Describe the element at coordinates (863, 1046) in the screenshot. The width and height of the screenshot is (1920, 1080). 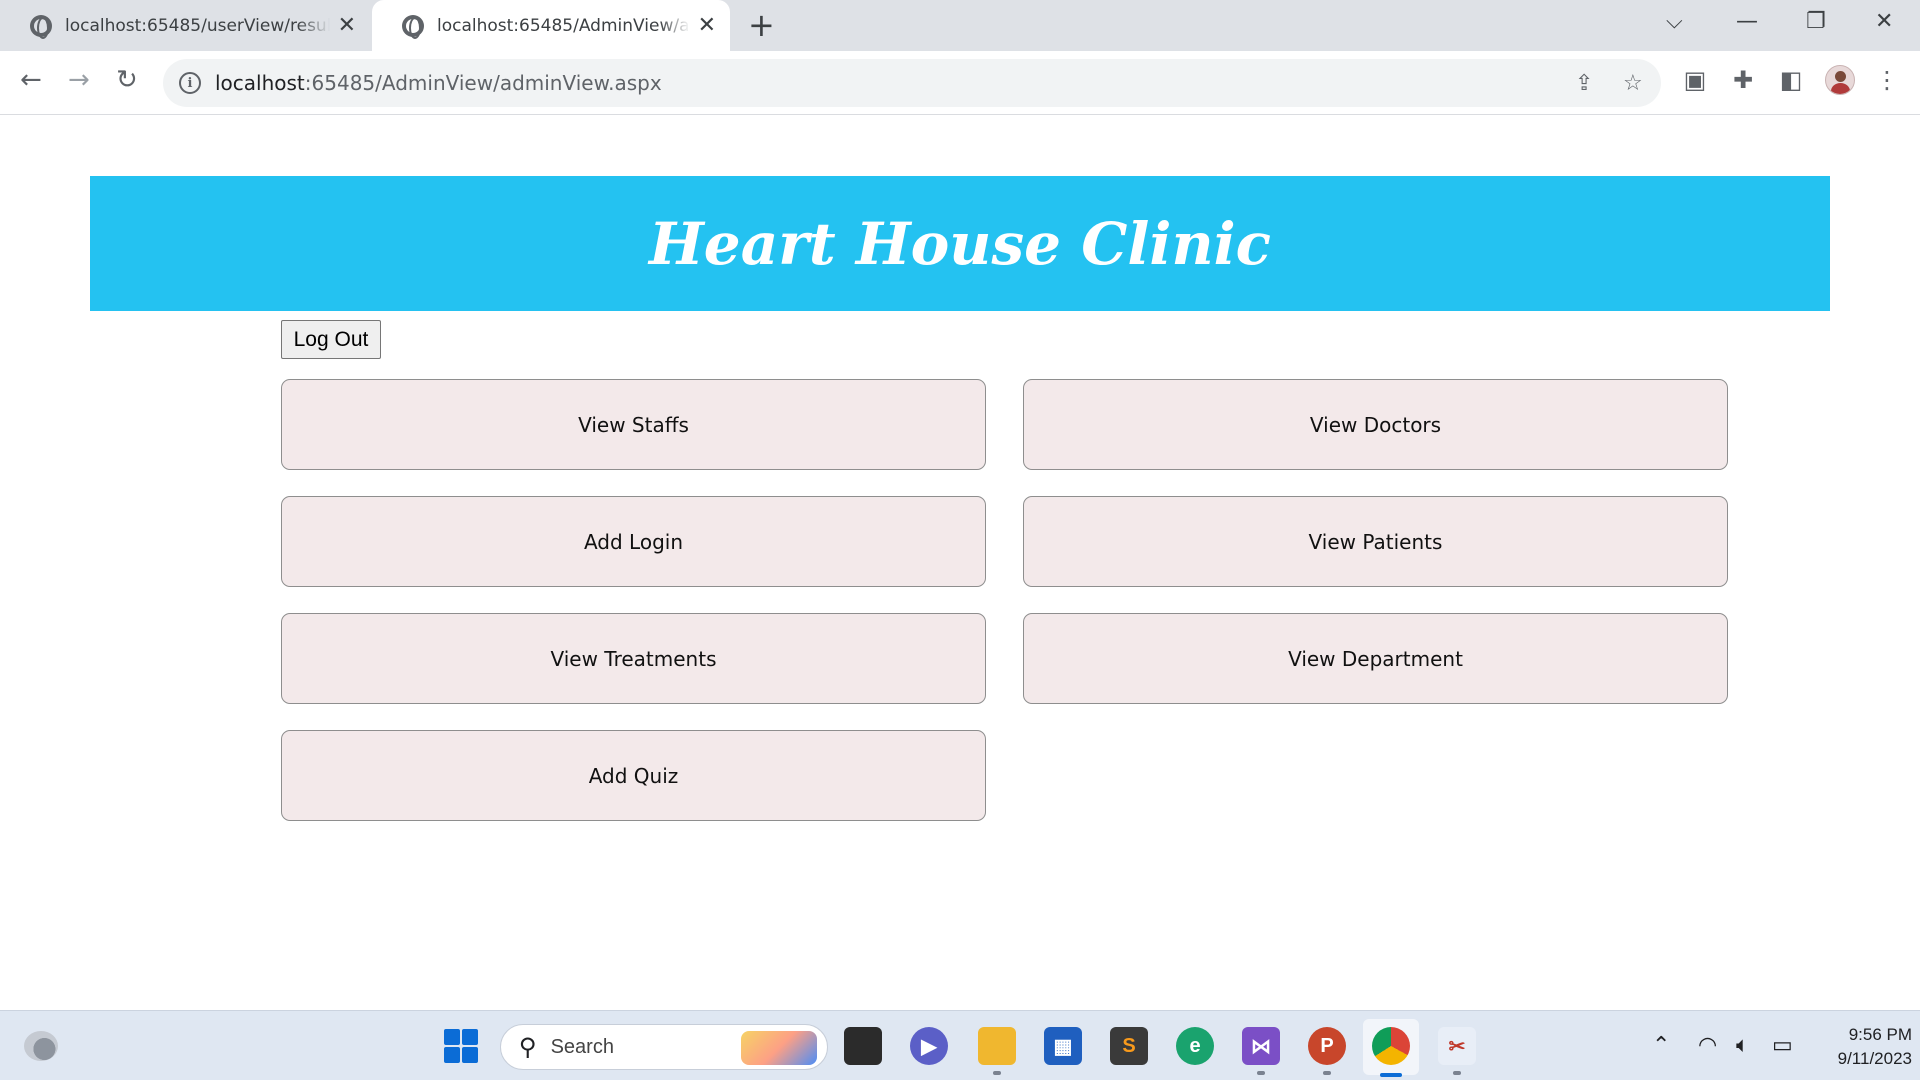
I see `task-view-icon` at that location.